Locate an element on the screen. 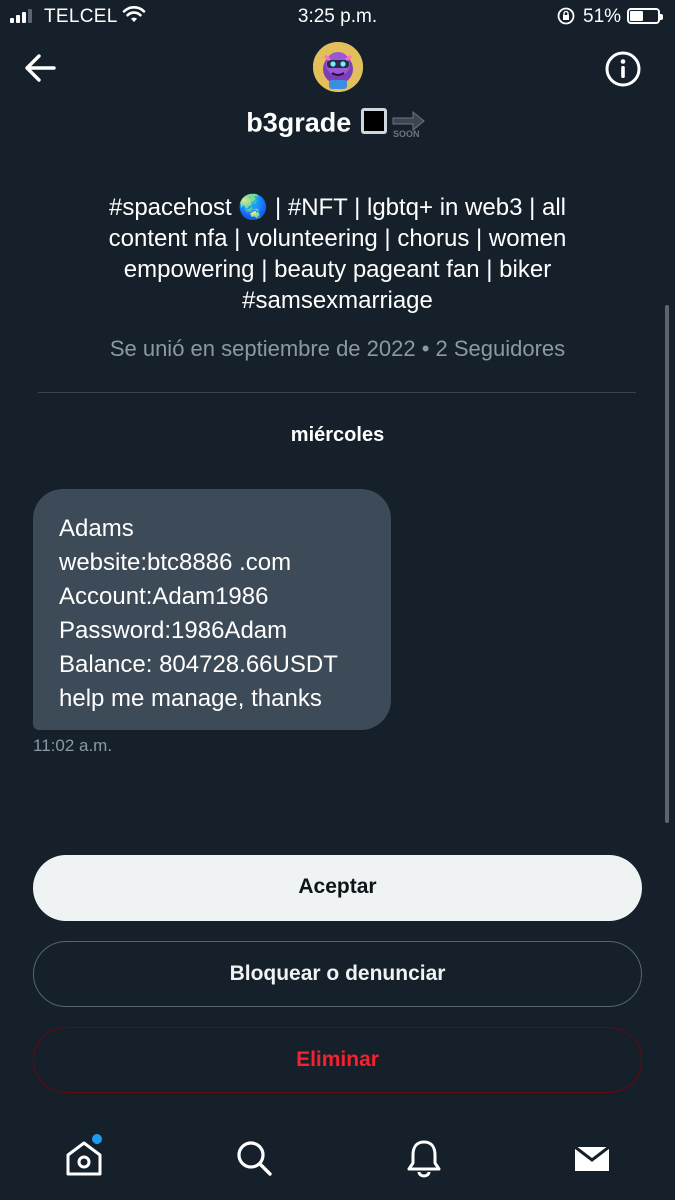 The image size is (675, 1200). avatar-image is located at coordinates (338, 67).